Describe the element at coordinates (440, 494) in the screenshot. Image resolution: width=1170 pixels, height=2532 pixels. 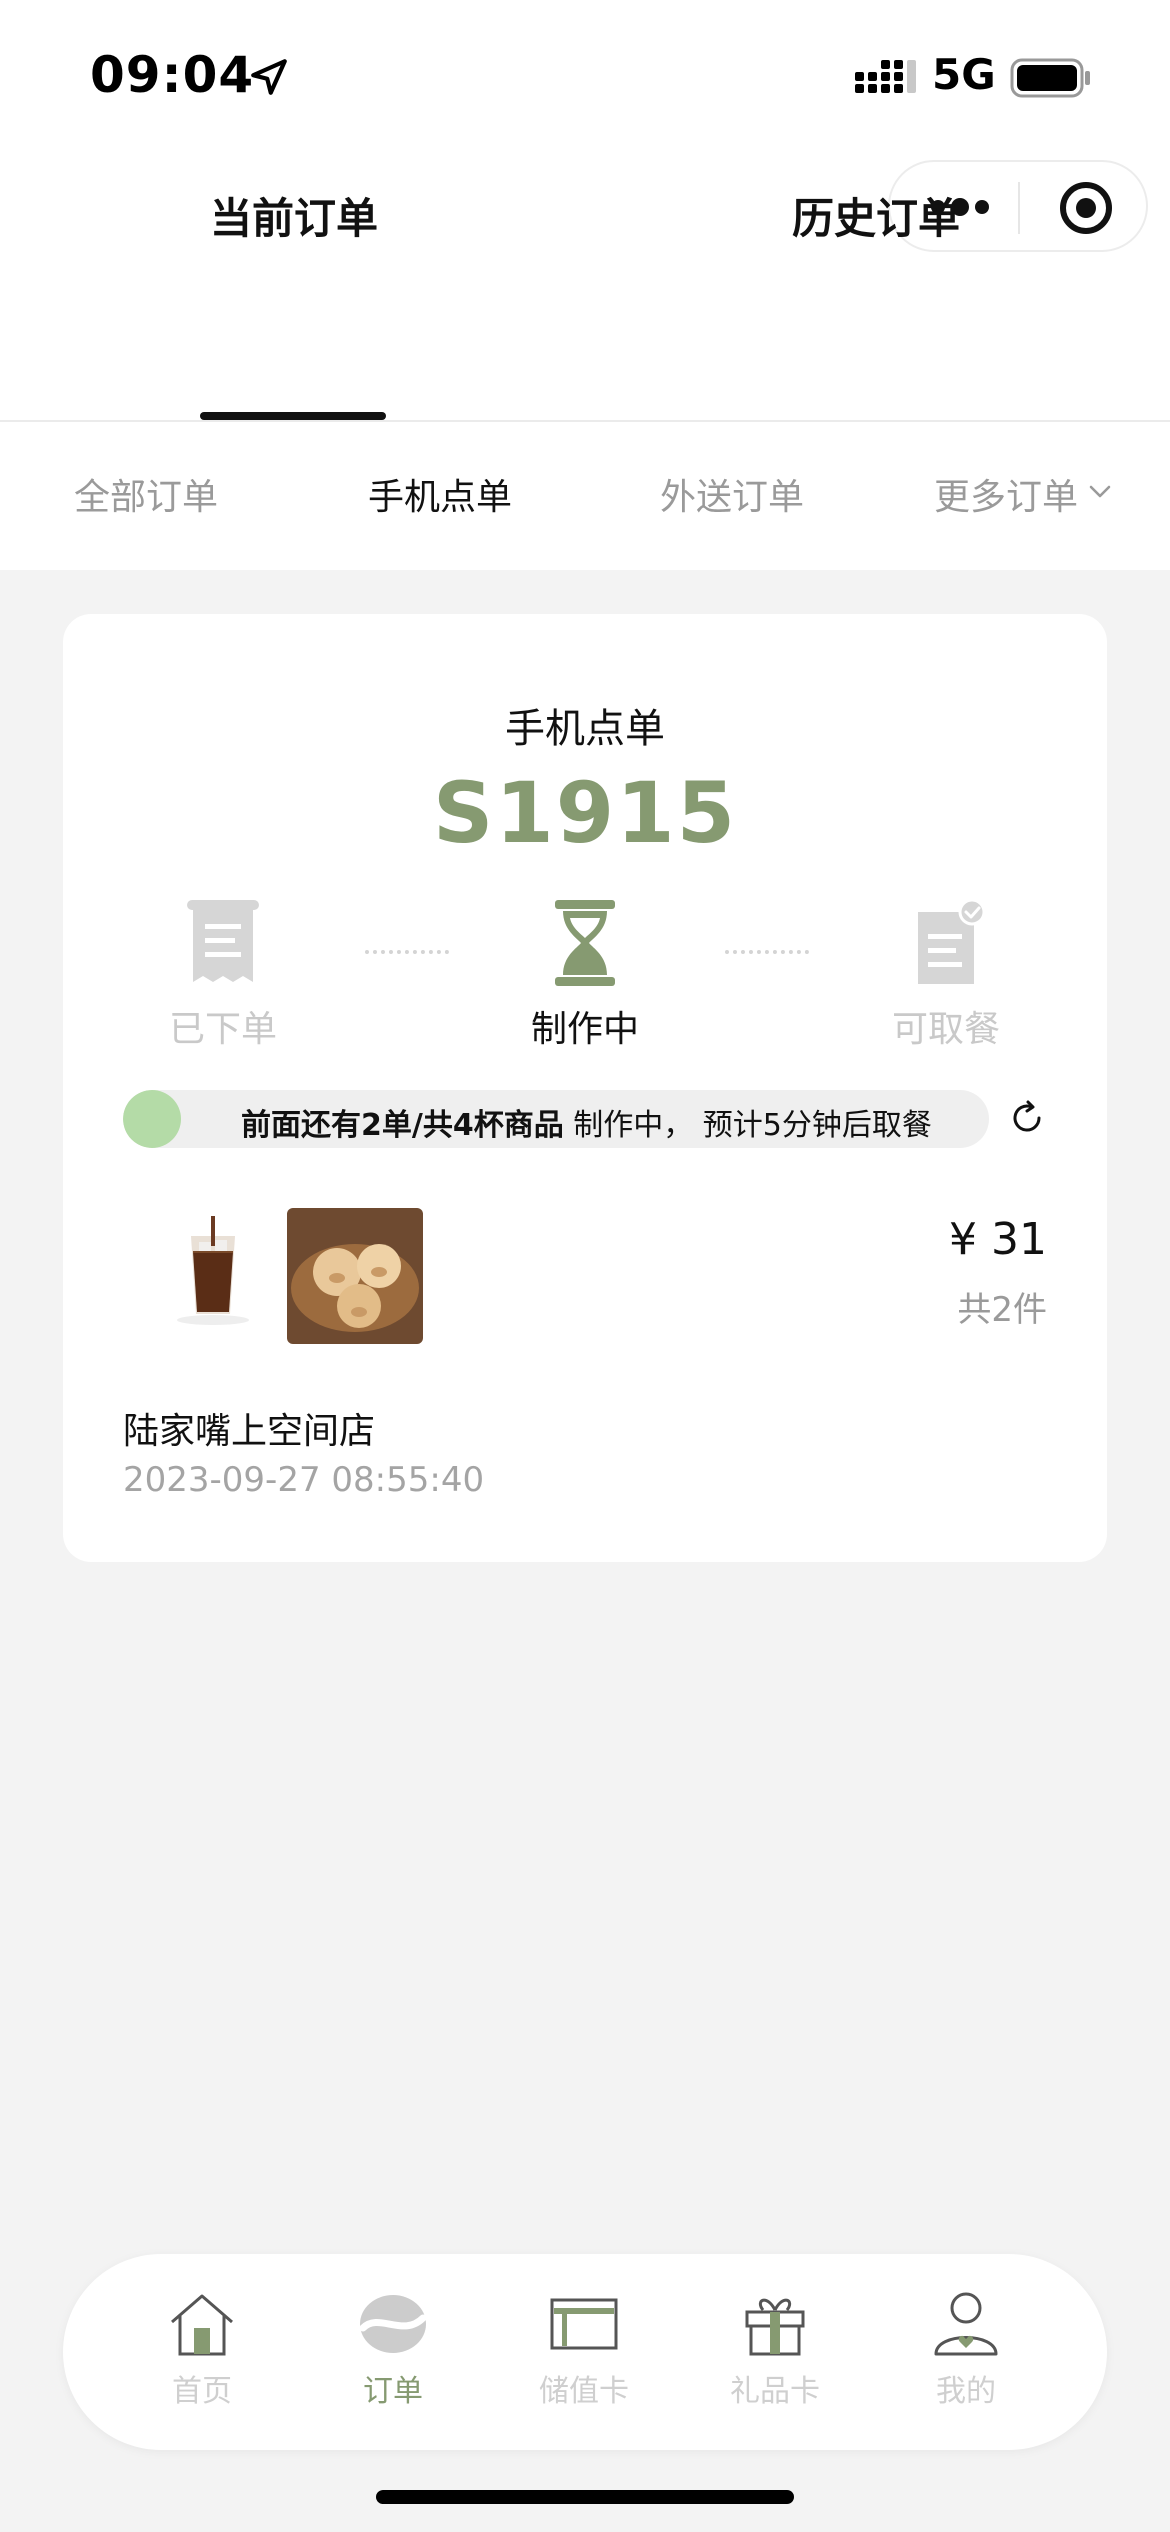
I see `subtab-mobile-orders: 手机点单` at that location.